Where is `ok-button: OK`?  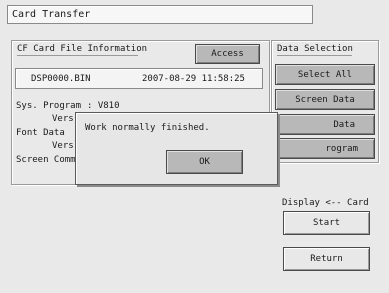
ok-button: OK is located at coordinates (204, 162).